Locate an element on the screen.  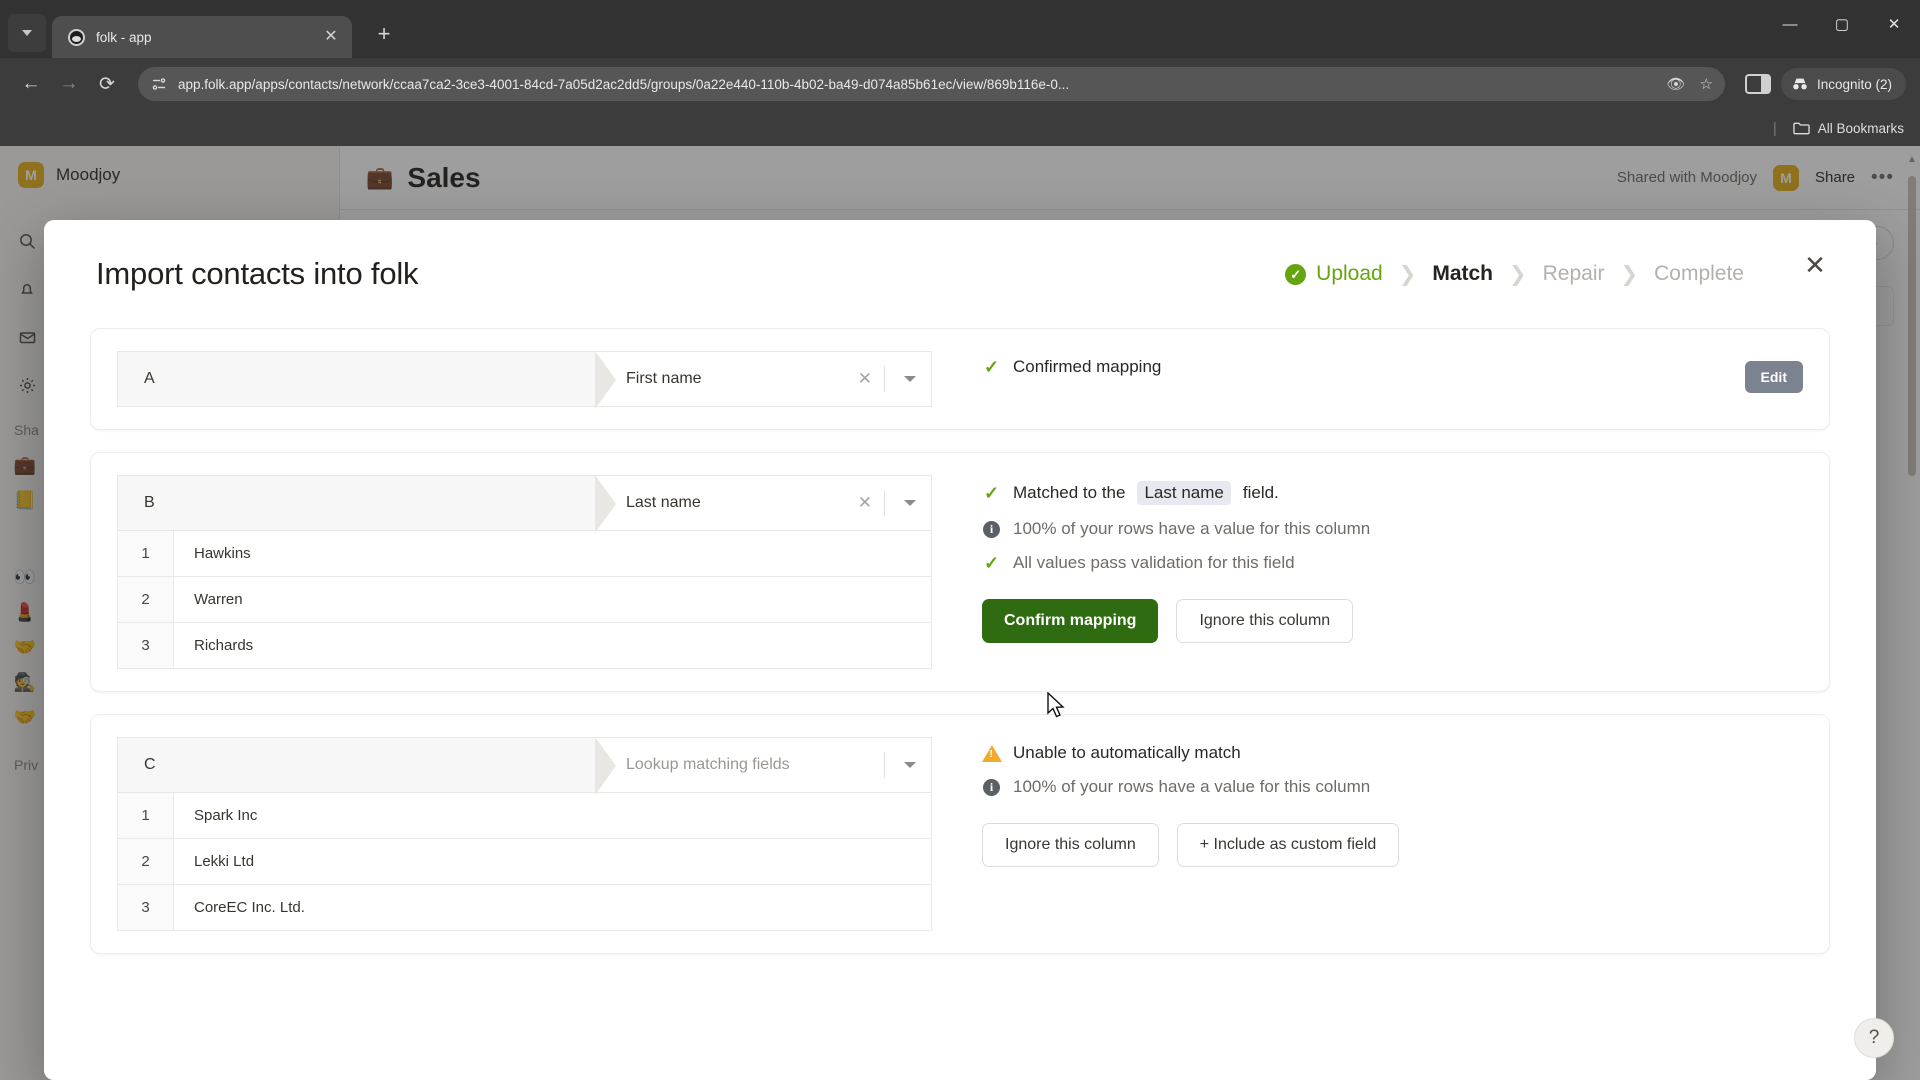
step-complete: Complete is located at coordinates (1699, 274).